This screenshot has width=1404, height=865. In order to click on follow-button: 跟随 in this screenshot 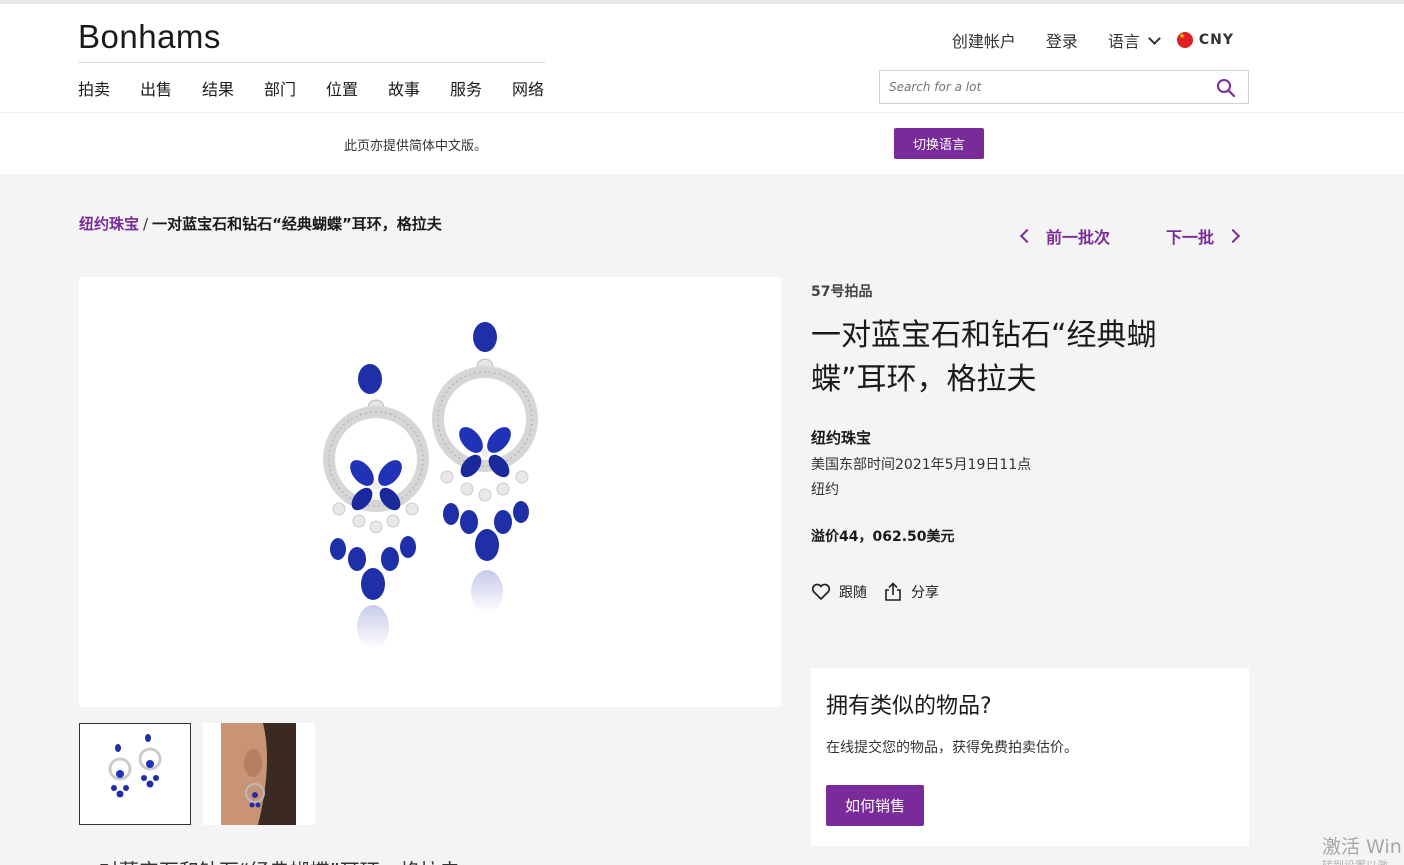, I will do `click(839, 592)`.